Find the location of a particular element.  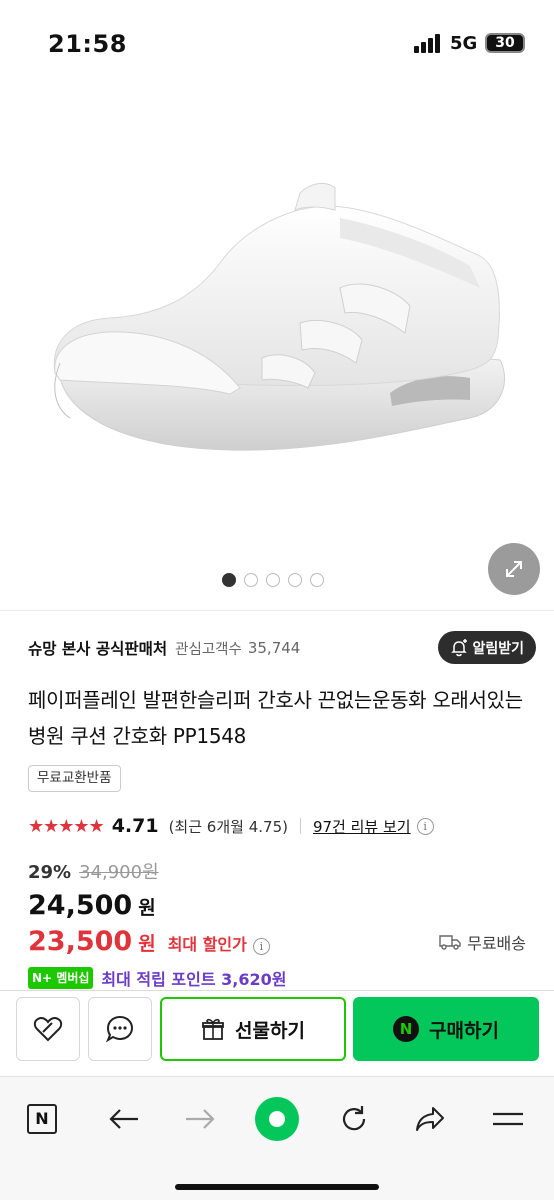

arrow-left-icon is located at coordinates (123, 1119).